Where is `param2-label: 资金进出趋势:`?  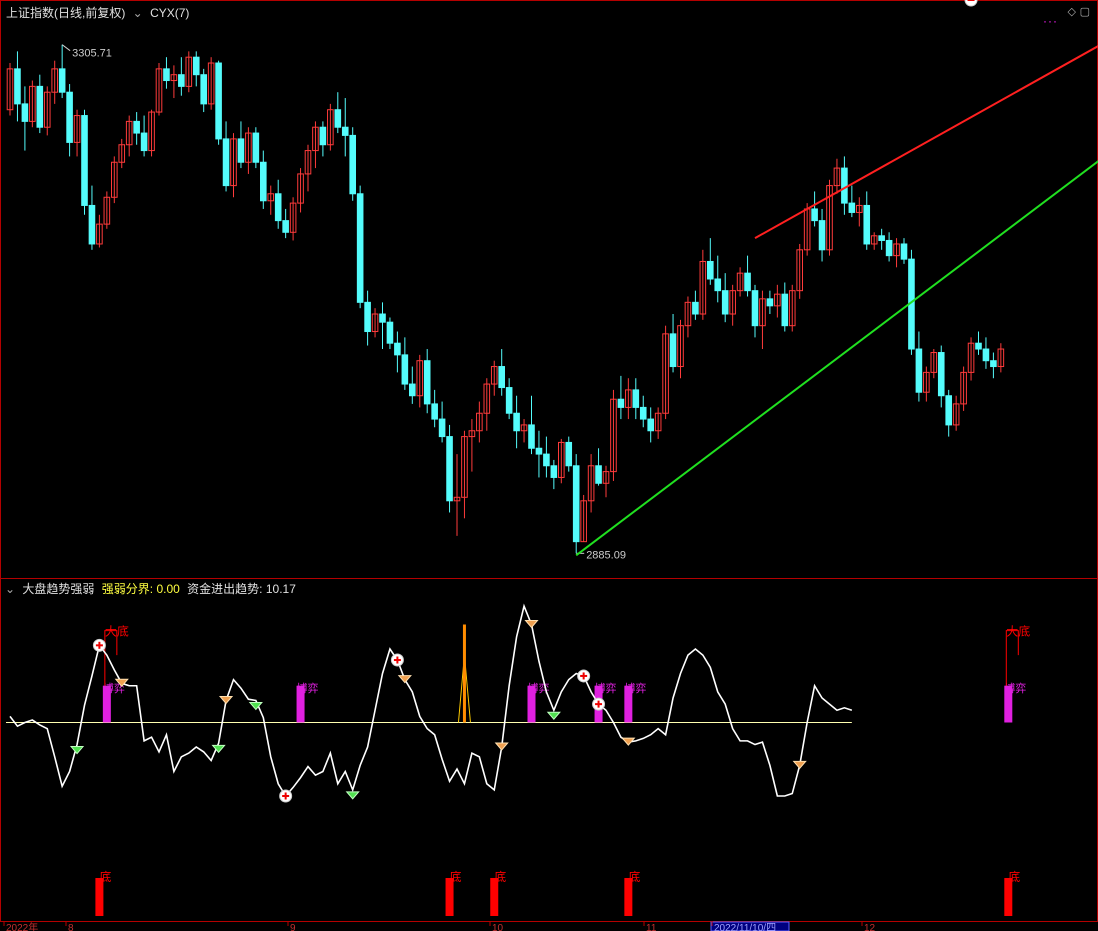
param2-label: 资金进出趋势: is located at coordinates (225, 589).